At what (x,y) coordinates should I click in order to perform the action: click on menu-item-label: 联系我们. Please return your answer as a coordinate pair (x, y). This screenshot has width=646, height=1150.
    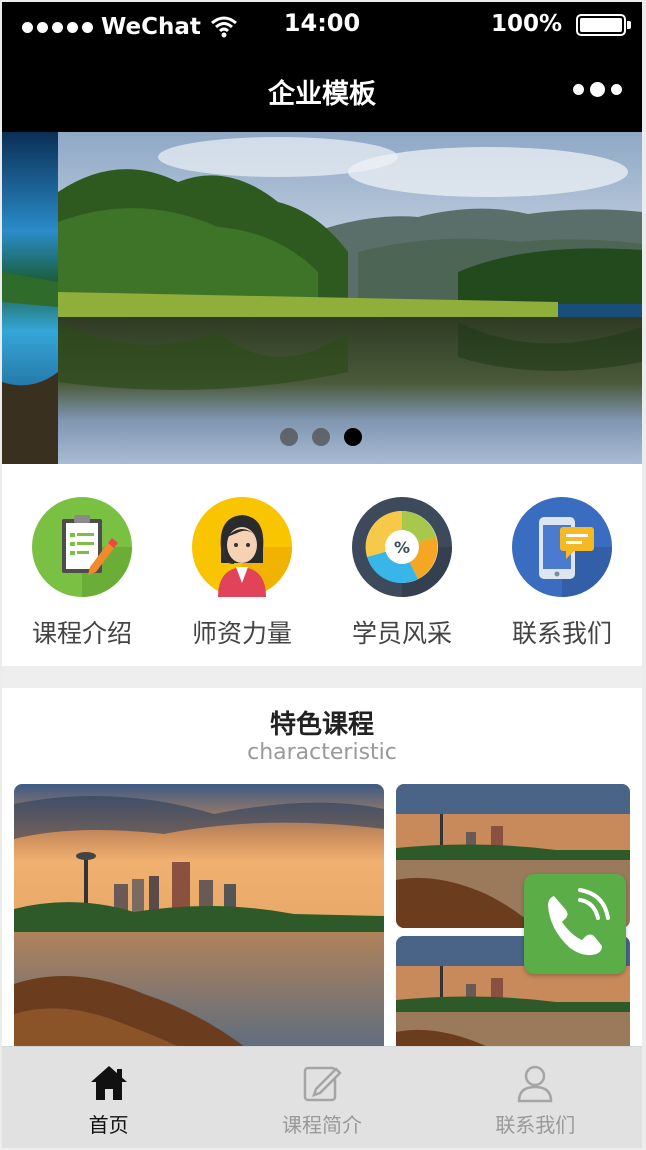
    Looking at the image, I should click on (561, 633).